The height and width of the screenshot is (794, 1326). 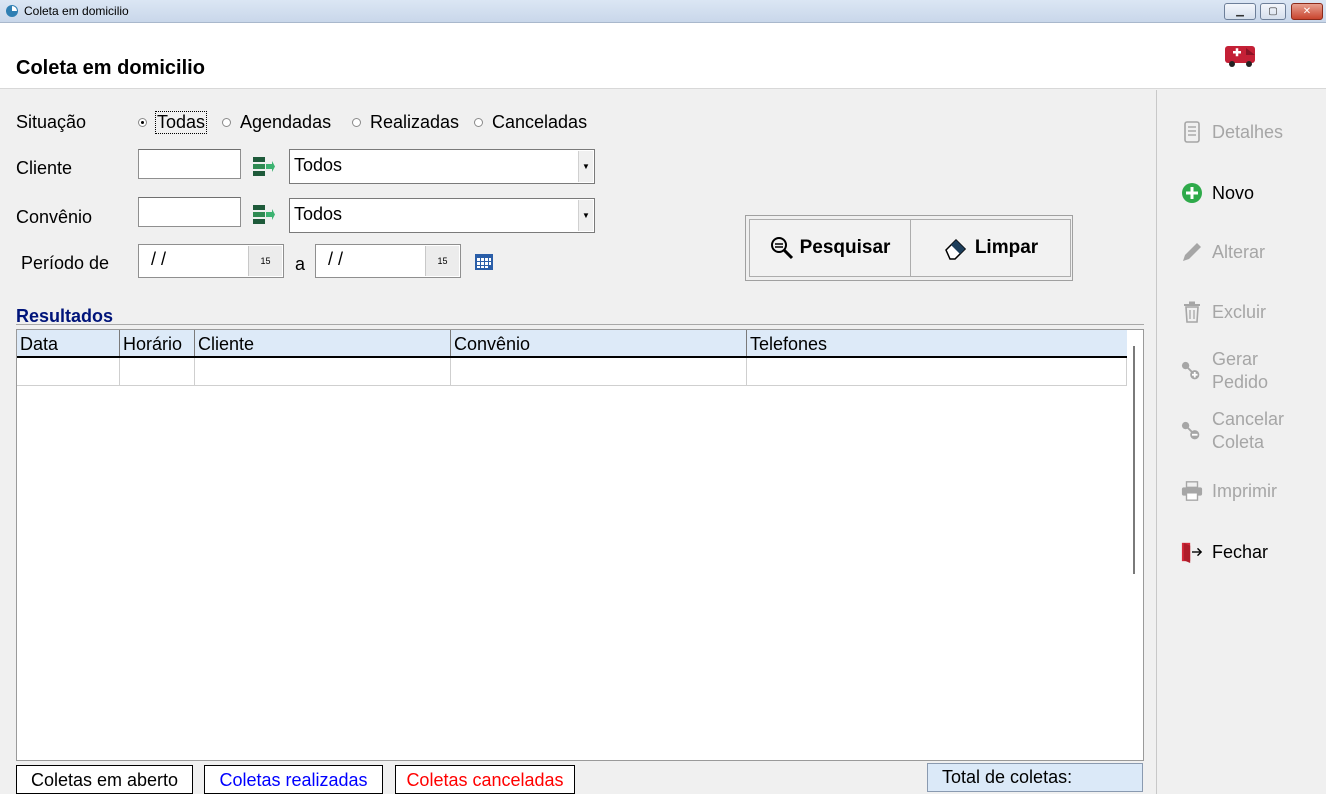 What do you see at coordinates (1192, 193) in the screenshot?
I see `plus-circle-icon` at bounding box center [1192, 193].